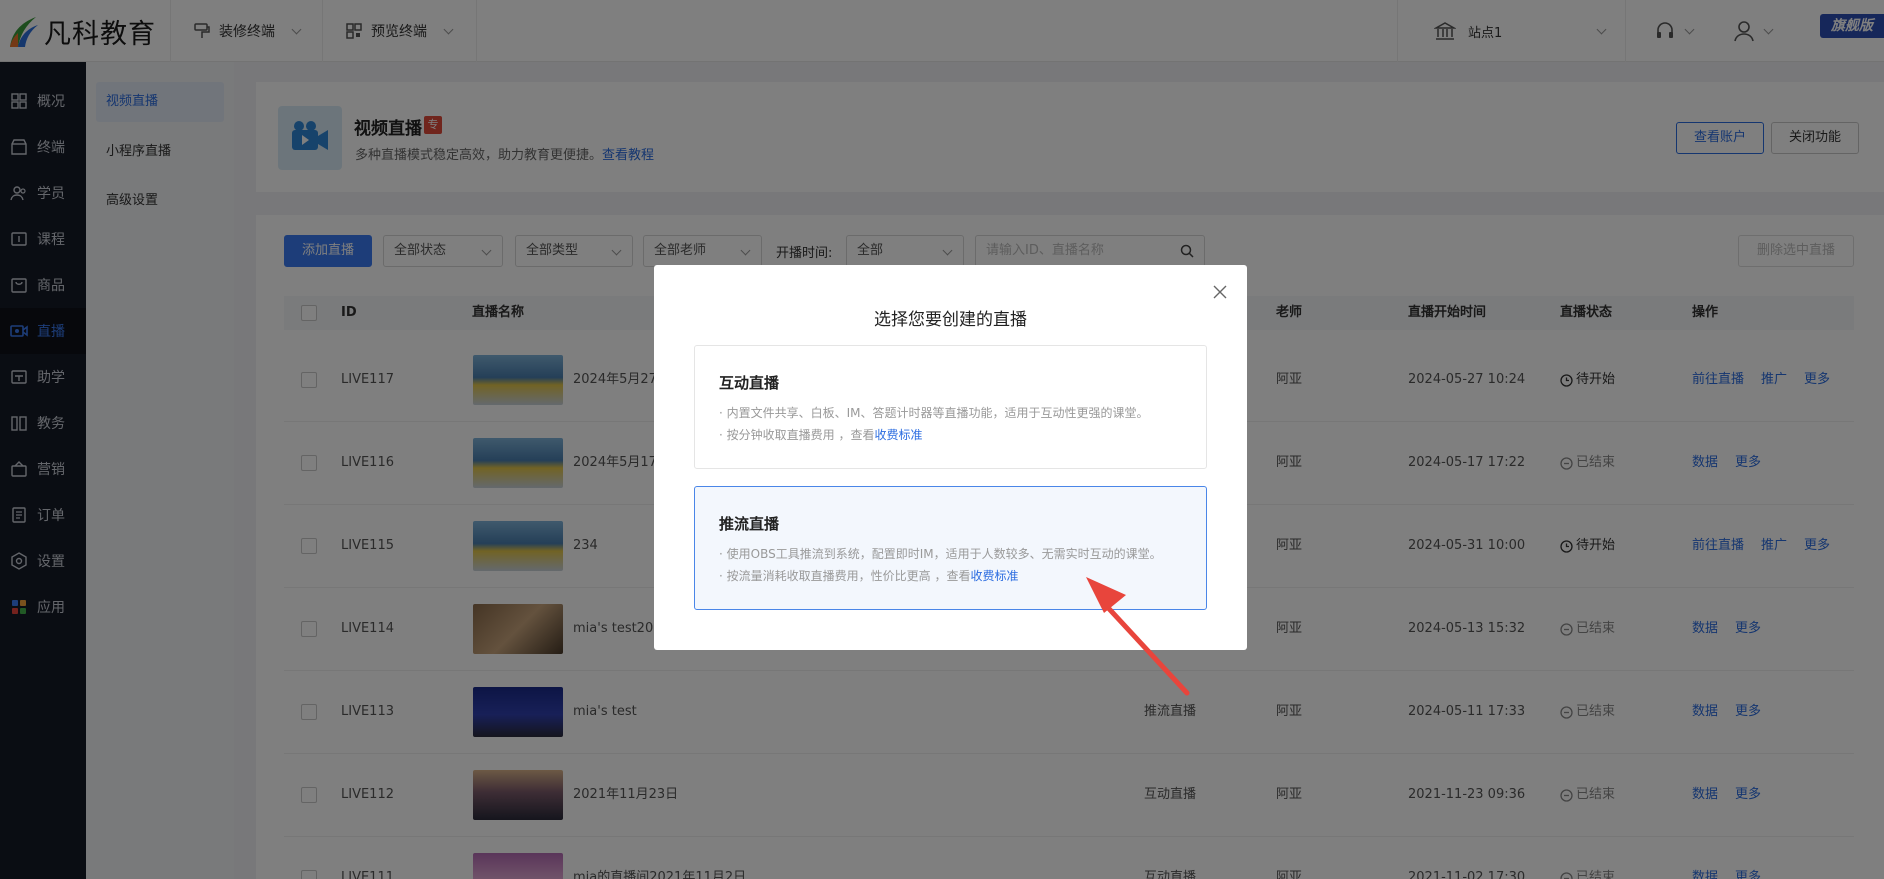 The image size is (1884, 879). What do you see at coordinates (940, 554) in the screenshot?
I see `option-desc-line1: · 使用OBS工具推流到系统，配置即时IM，适用于人数较多、无需实时互动的课堂。` at bounding box center [940, 554].